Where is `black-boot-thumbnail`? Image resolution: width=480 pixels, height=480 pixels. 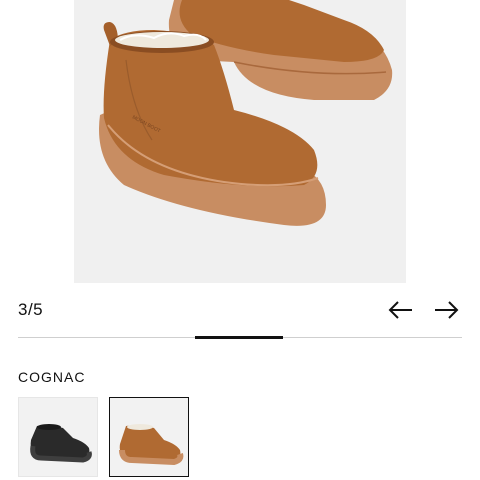
black-boot-thumbnail is located at coordinates (58, 437).